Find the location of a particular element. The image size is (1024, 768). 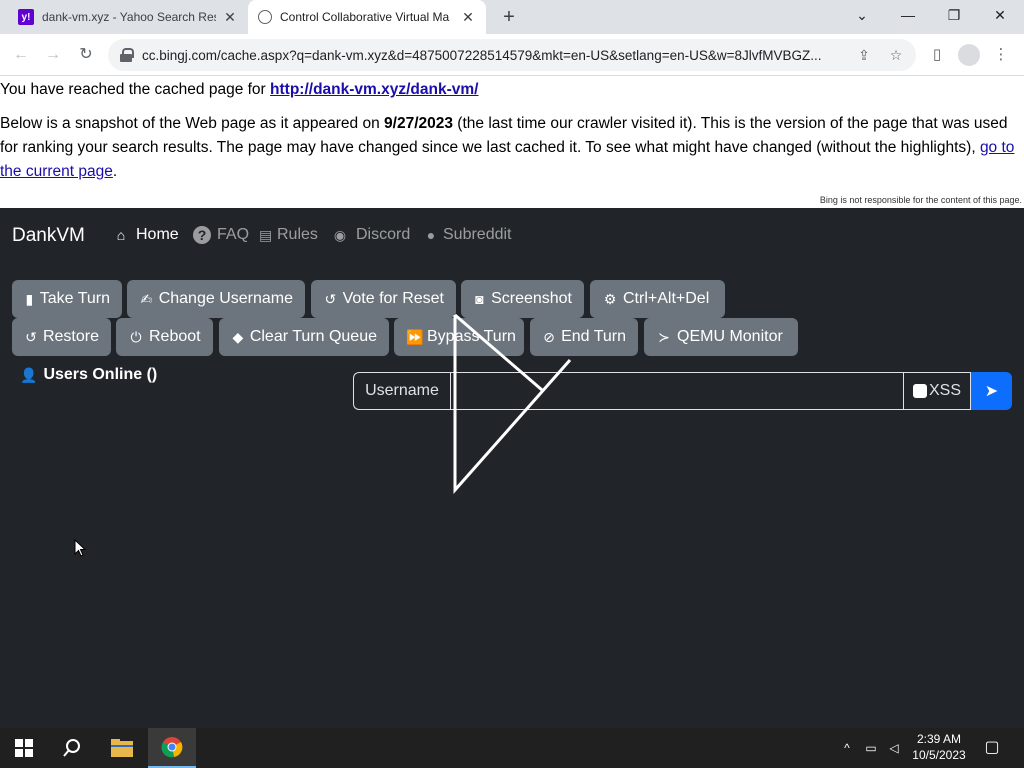

clear-turn-queue-button: ◆ Clear Turn Queue is located at coordinates (304, 337).